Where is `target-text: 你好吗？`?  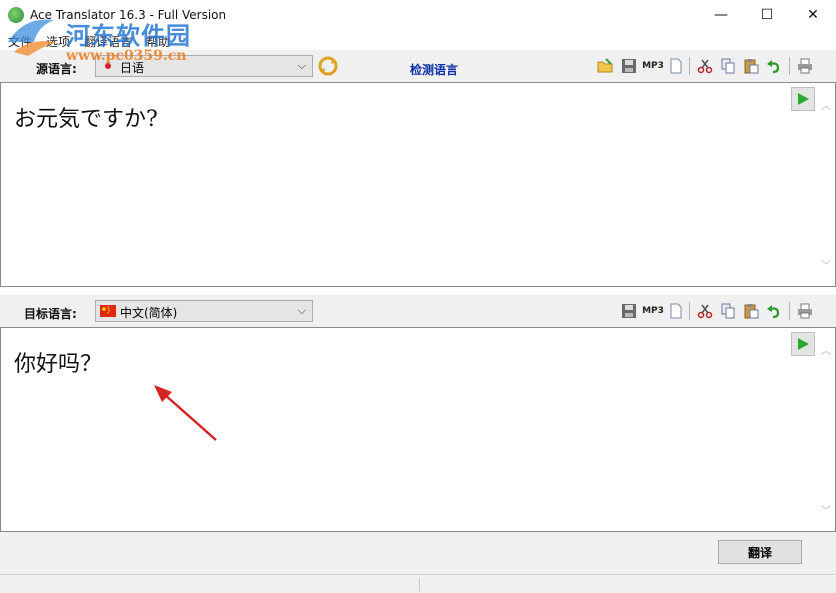 target-text: 你好吗？ is located at coordinates (58, 362).